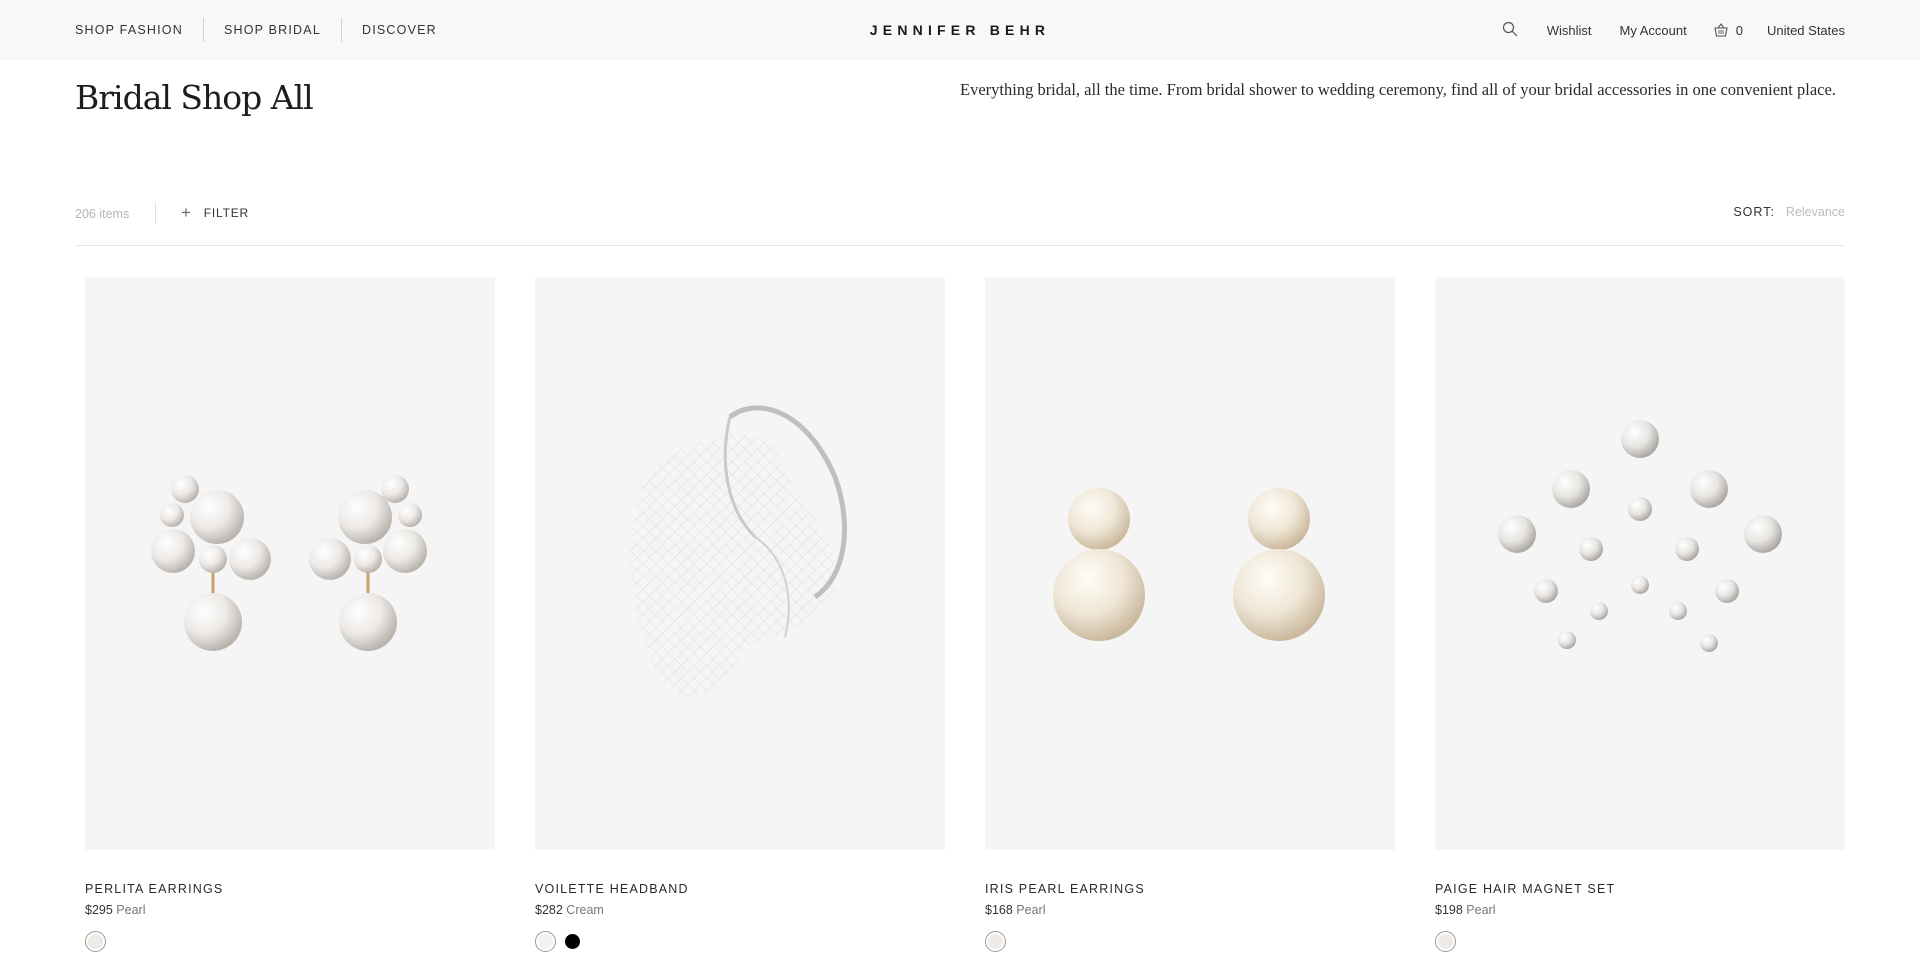  What do you see at coordinates (1569, 30) in the screenshot?
I see `wishlist-link: Wishlist` at bounding box center [1569, 30].